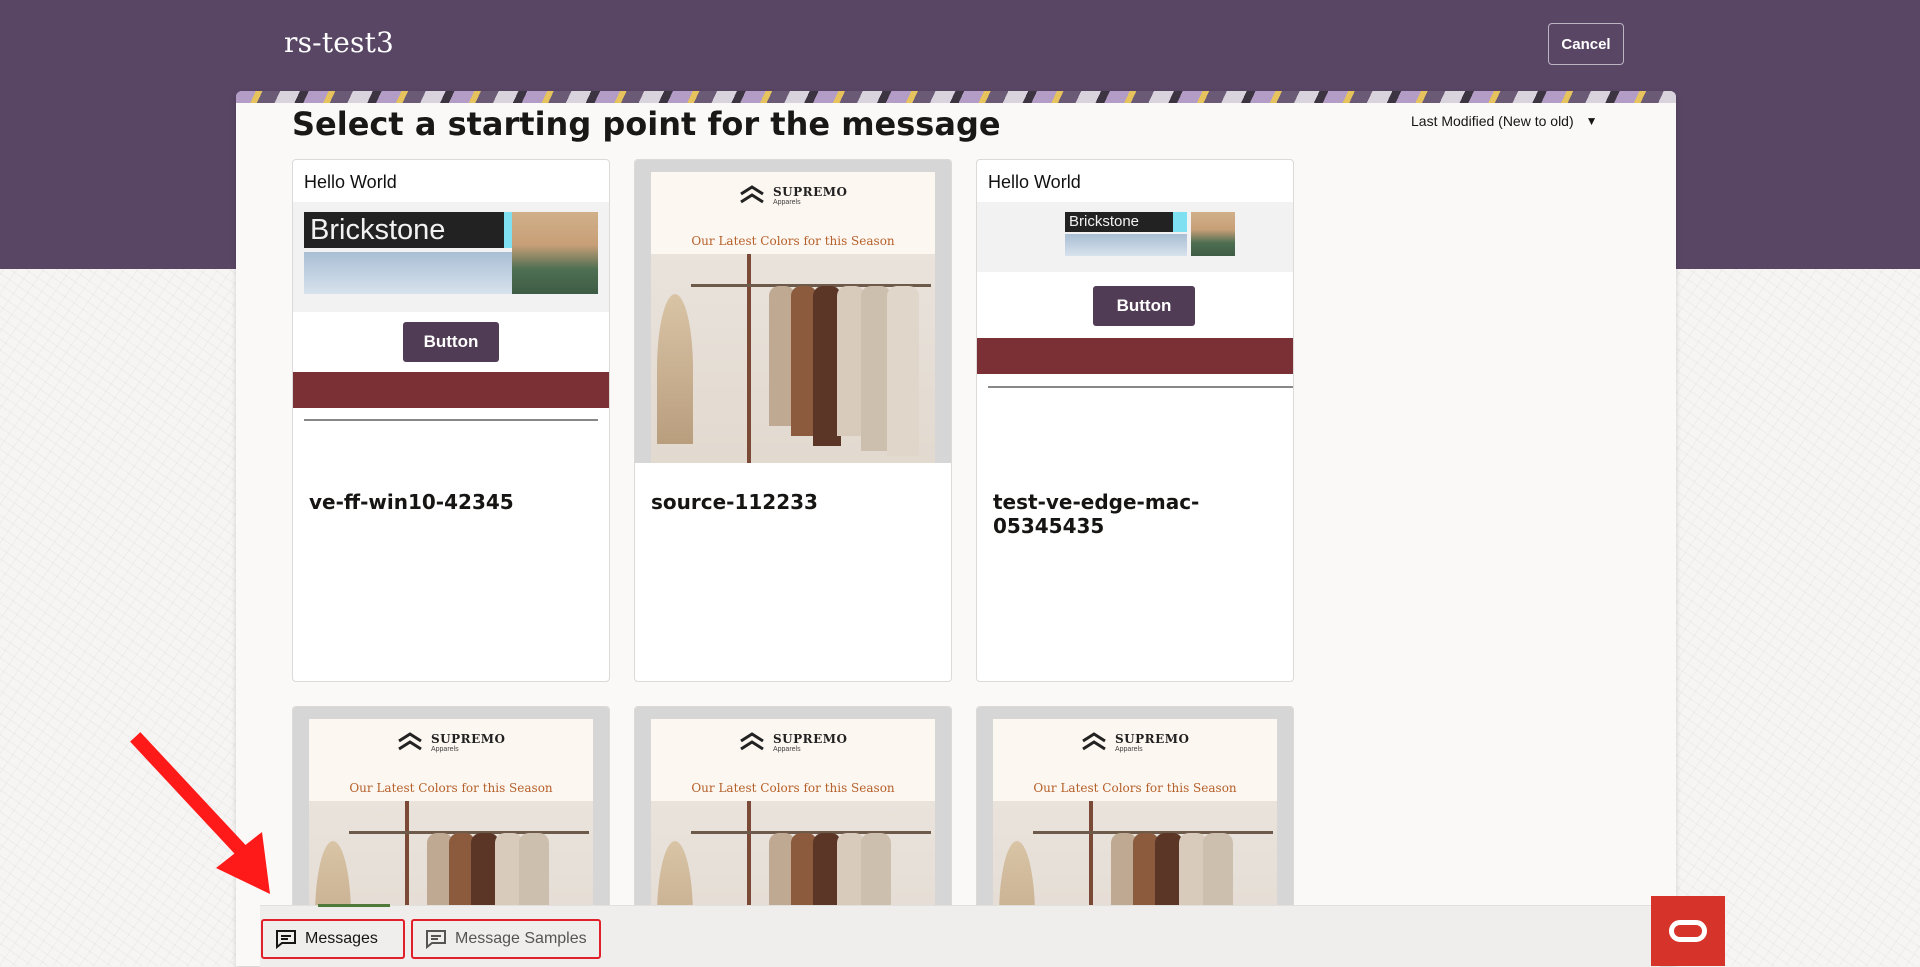 This screenshot has width=1920, height=967. I want to click on decorative-stripe, so click(956, 97).